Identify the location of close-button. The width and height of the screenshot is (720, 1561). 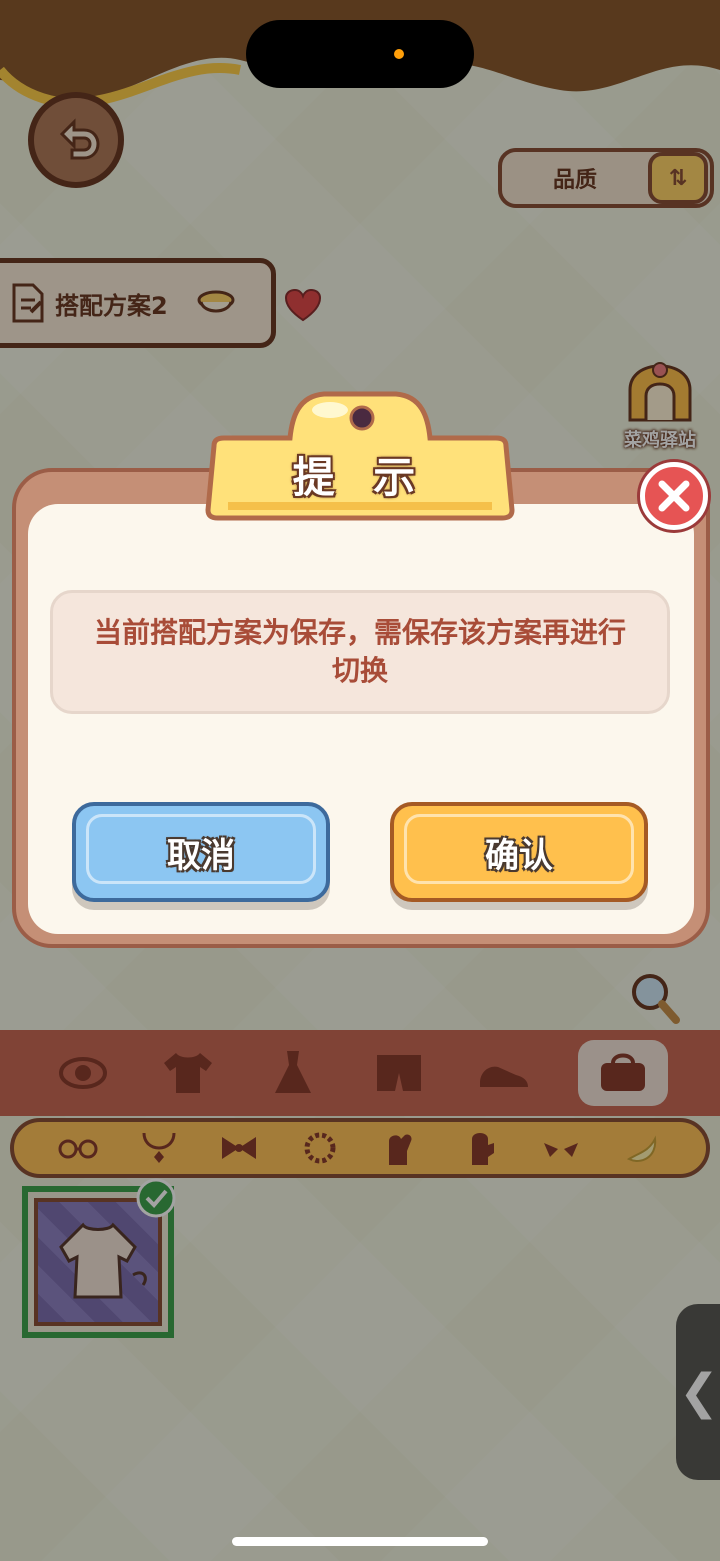
(674, 496).